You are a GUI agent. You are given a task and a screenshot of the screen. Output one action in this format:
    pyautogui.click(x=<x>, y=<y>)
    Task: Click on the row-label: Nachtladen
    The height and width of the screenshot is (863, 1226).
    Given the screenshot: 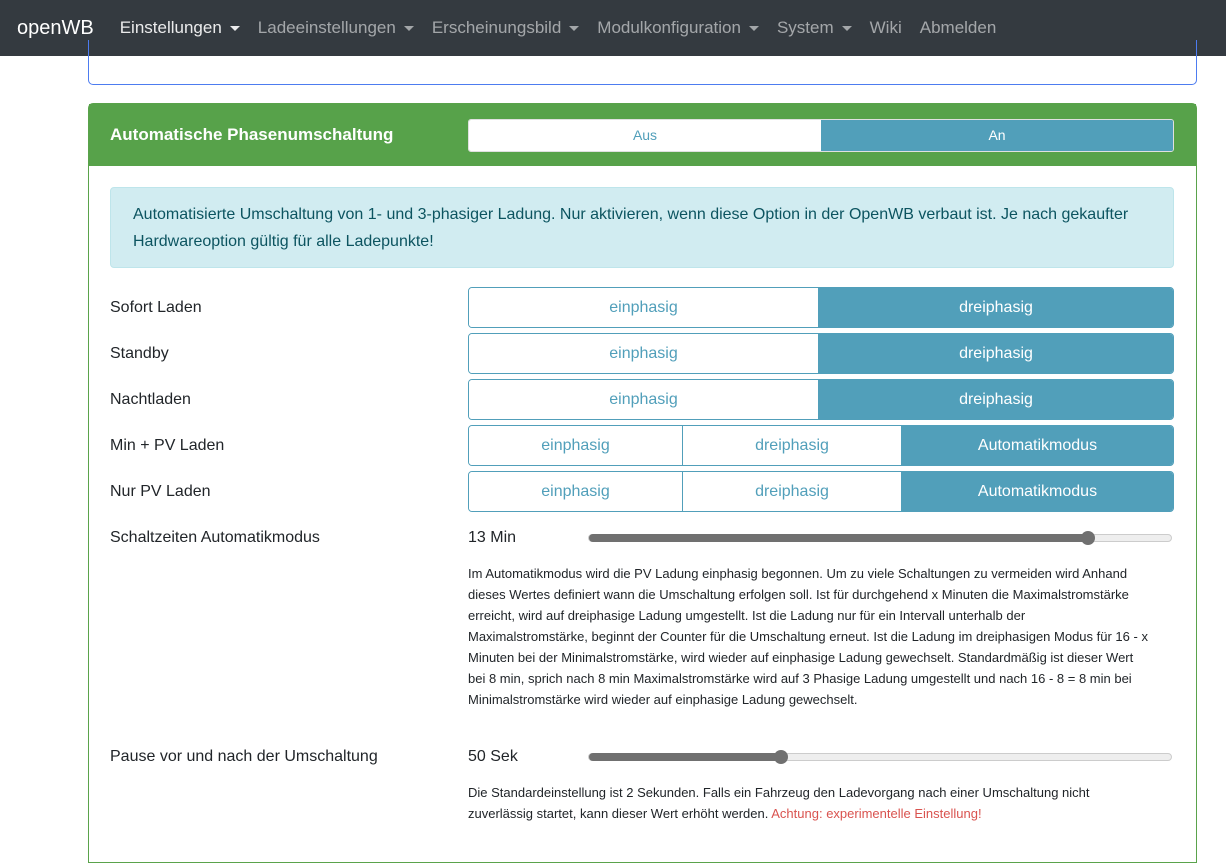 What is the action you would take?
    pyautogui.click(x=150, y=399)
    